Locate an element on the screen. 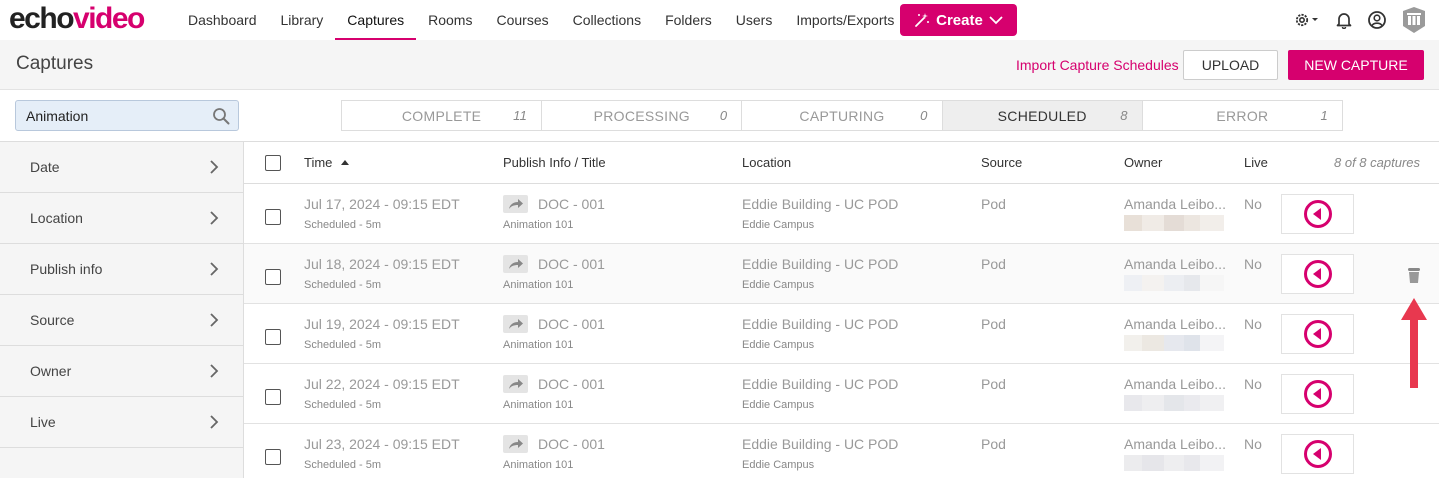  select-all-checkbox is located at coordinates (273, 163).